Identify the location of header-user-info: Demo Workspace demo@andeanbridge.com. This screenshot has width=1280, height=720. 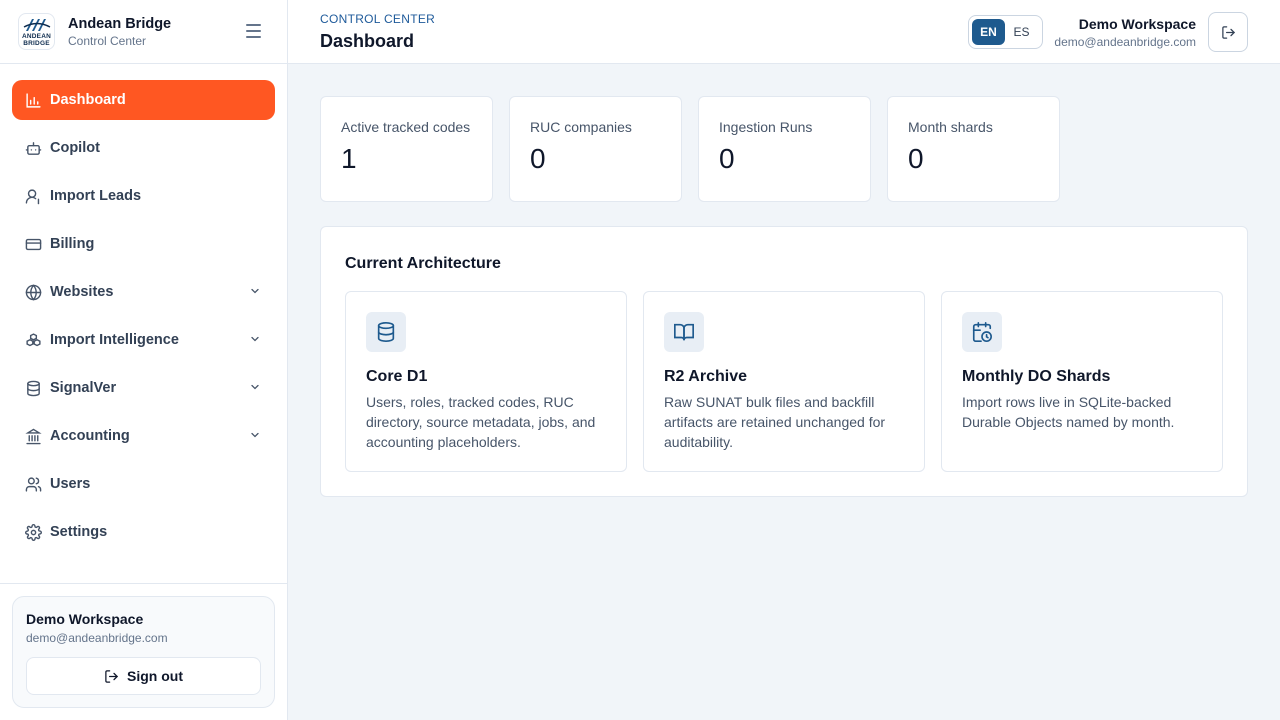
(1125, 32).